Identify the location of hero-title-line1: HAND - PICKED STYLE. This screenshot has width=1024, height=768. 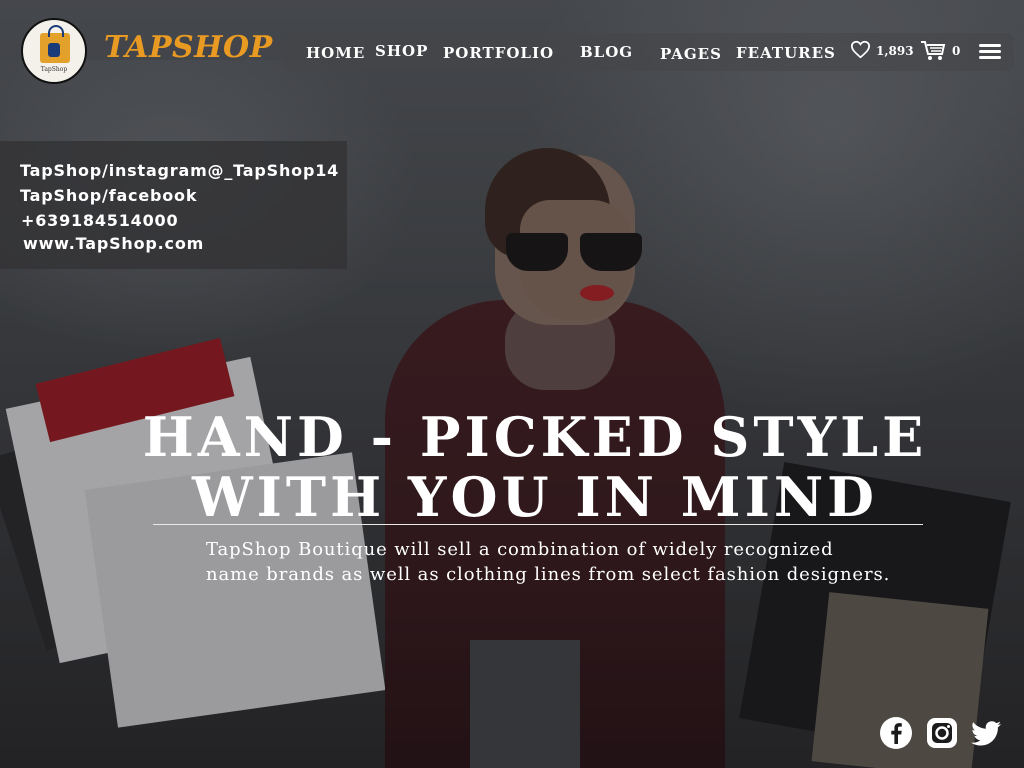
(535, 437).